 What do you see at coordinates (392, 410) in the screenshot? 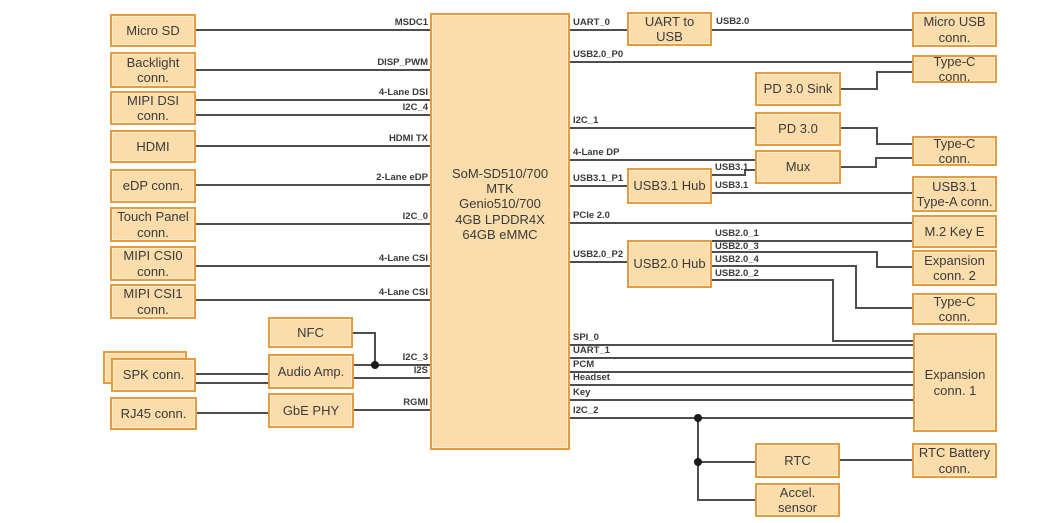
I see `wire-rgmi` at bounding box center [392, 410].